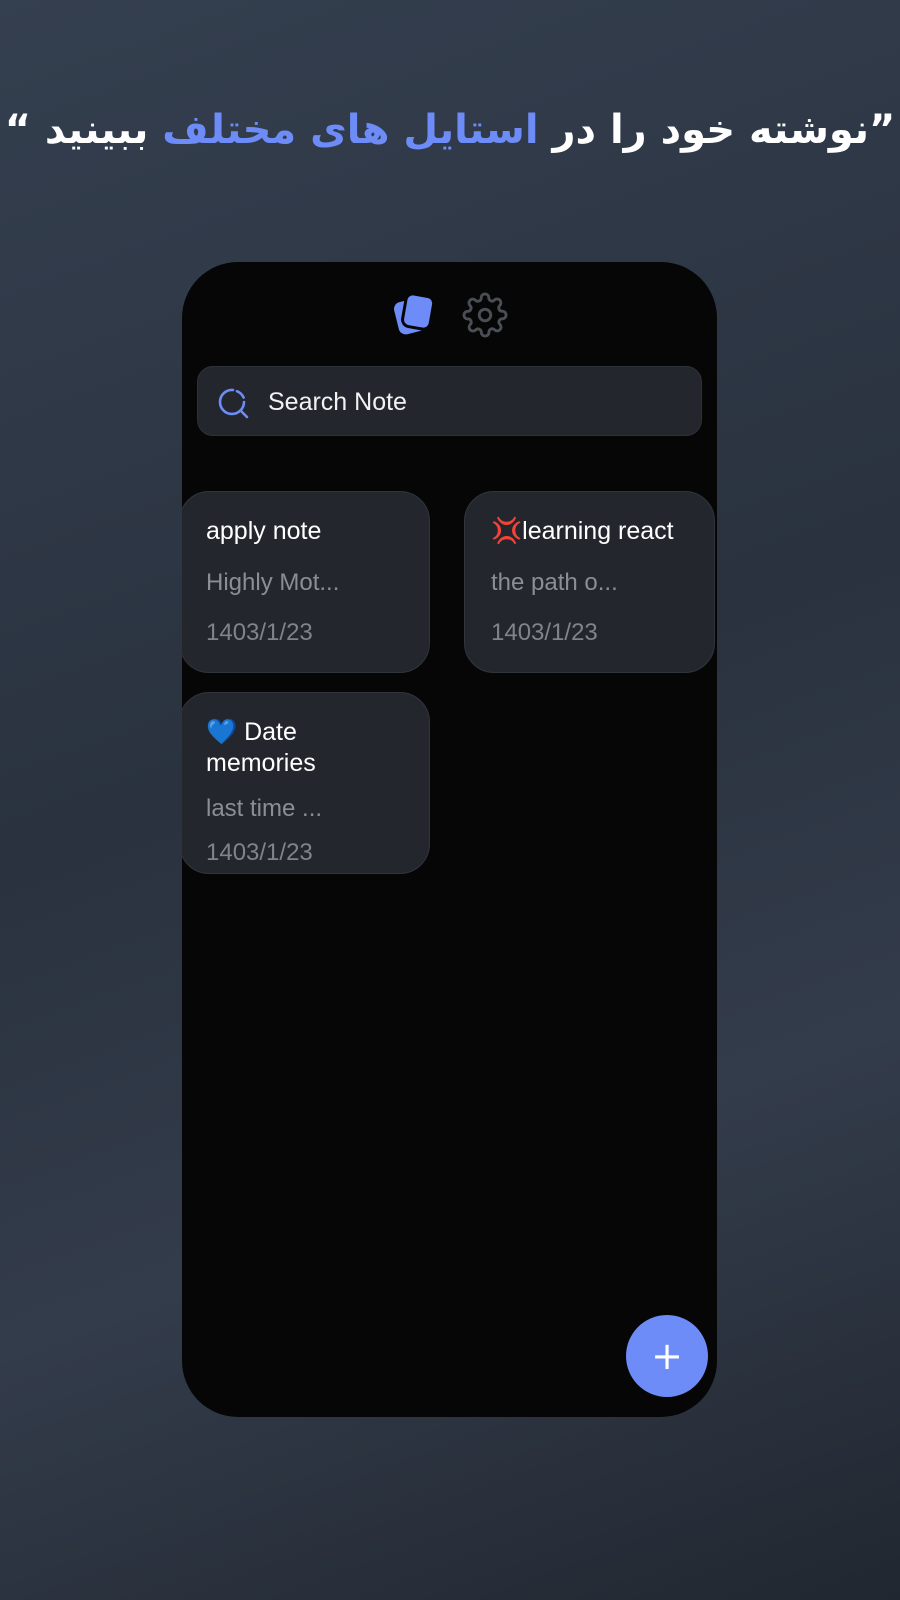 The height and width of the screenshot is (1600, 900). Describe the element at coordinates (103, 130) in the screenshot. I see `headline-part2: ببینید` at that location.